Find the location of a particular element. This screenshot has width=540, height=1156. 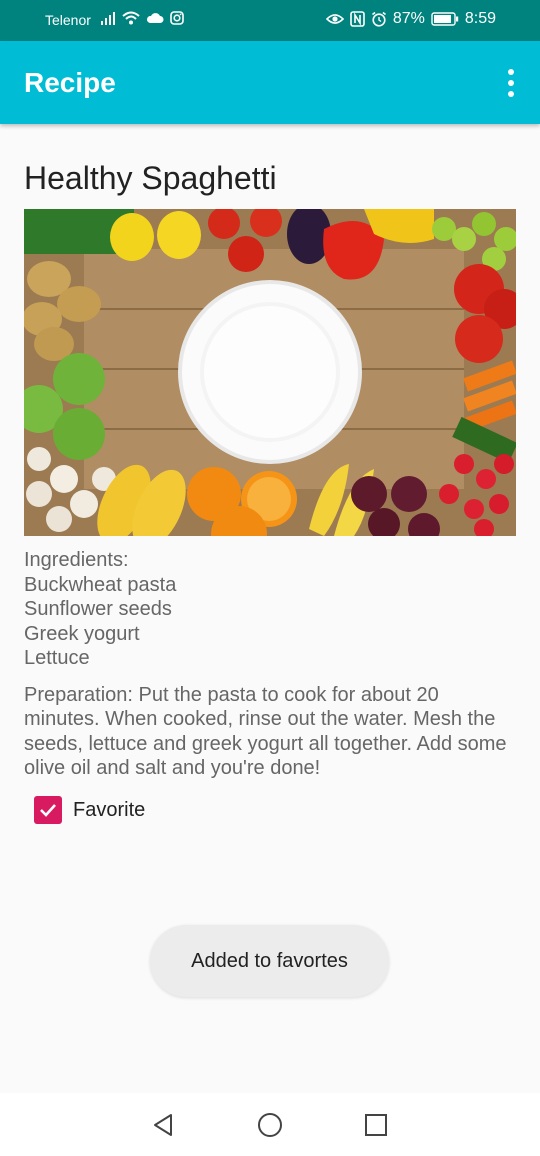

ingredient-item: Buckwheat pasta is located at coordinates (100, 584).